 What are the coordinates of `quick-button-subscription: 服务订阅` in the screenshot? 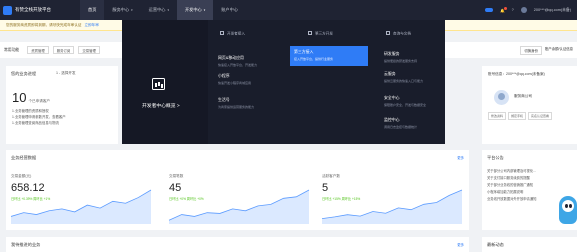 It's located at (63, 50).